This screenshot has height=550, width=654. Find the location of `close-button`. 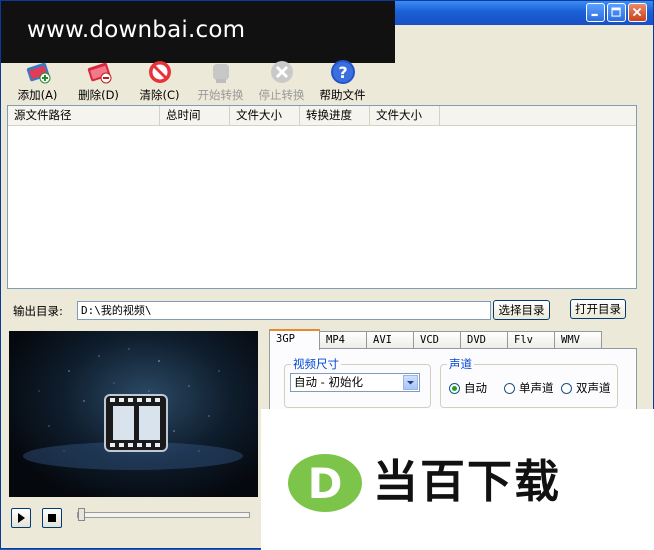

close-button is located at coordinates (637, 12).